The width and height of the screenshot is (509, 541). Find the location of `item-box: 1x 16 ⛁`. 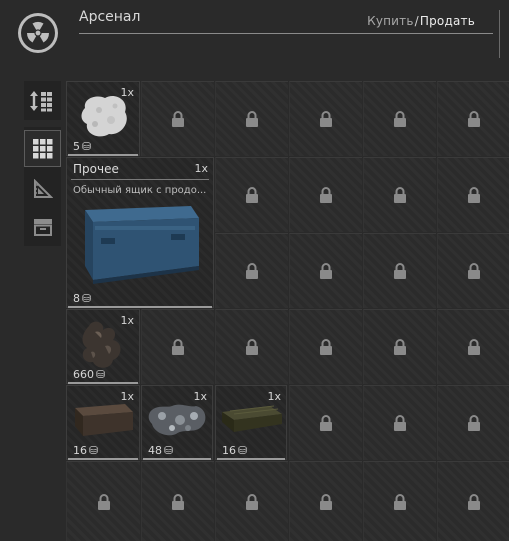

item-box: 1x 16 ⛁ is located at coordinates (103, 422).